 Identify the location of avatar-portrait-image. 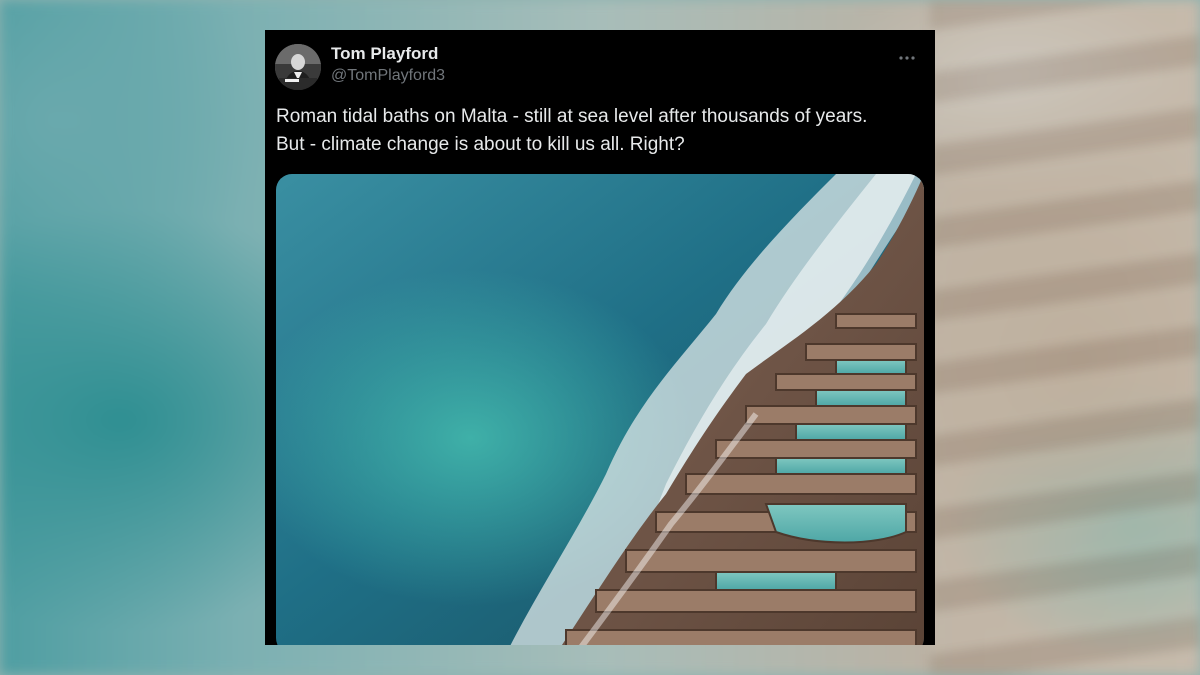
(298, 67).